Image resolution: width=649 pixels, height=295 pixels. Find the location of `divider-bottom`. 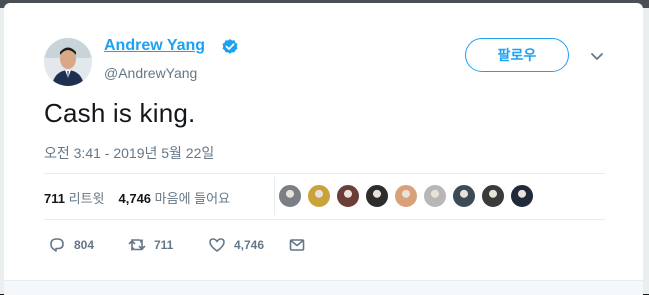

divider-bottom is located at coordinates (324, 219).